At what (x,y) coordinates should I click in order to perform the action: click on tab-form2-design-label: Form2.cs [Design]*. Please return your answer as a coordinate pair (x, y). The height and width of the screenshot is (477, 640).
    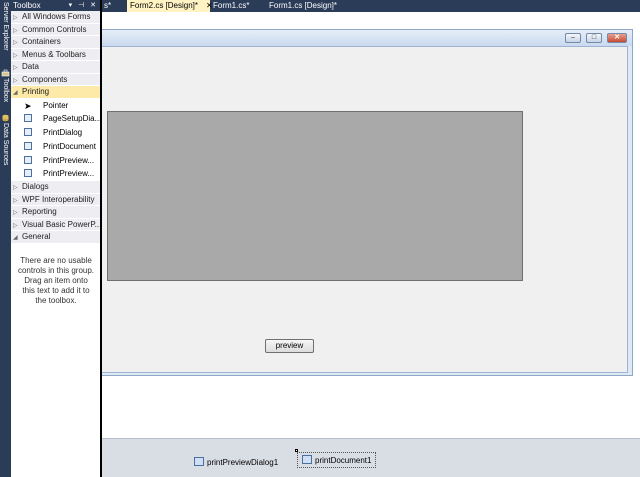
    Looking at the image, I should click on (164, 5).